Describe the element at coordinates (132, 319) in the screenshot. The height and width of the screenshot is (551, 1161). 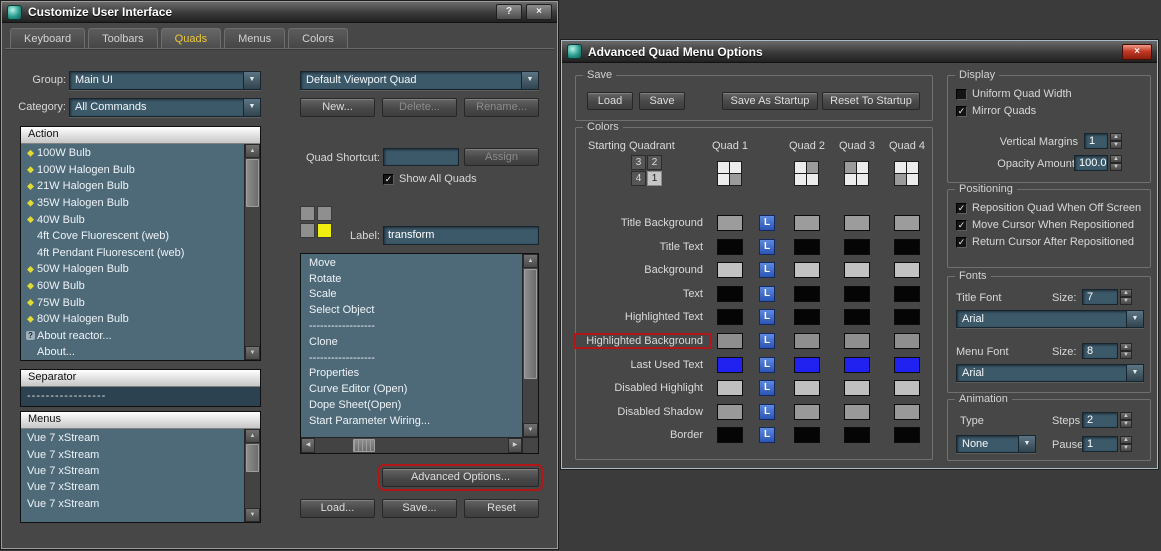
I see `list-item: 80W Halogen Bulb` at that location.